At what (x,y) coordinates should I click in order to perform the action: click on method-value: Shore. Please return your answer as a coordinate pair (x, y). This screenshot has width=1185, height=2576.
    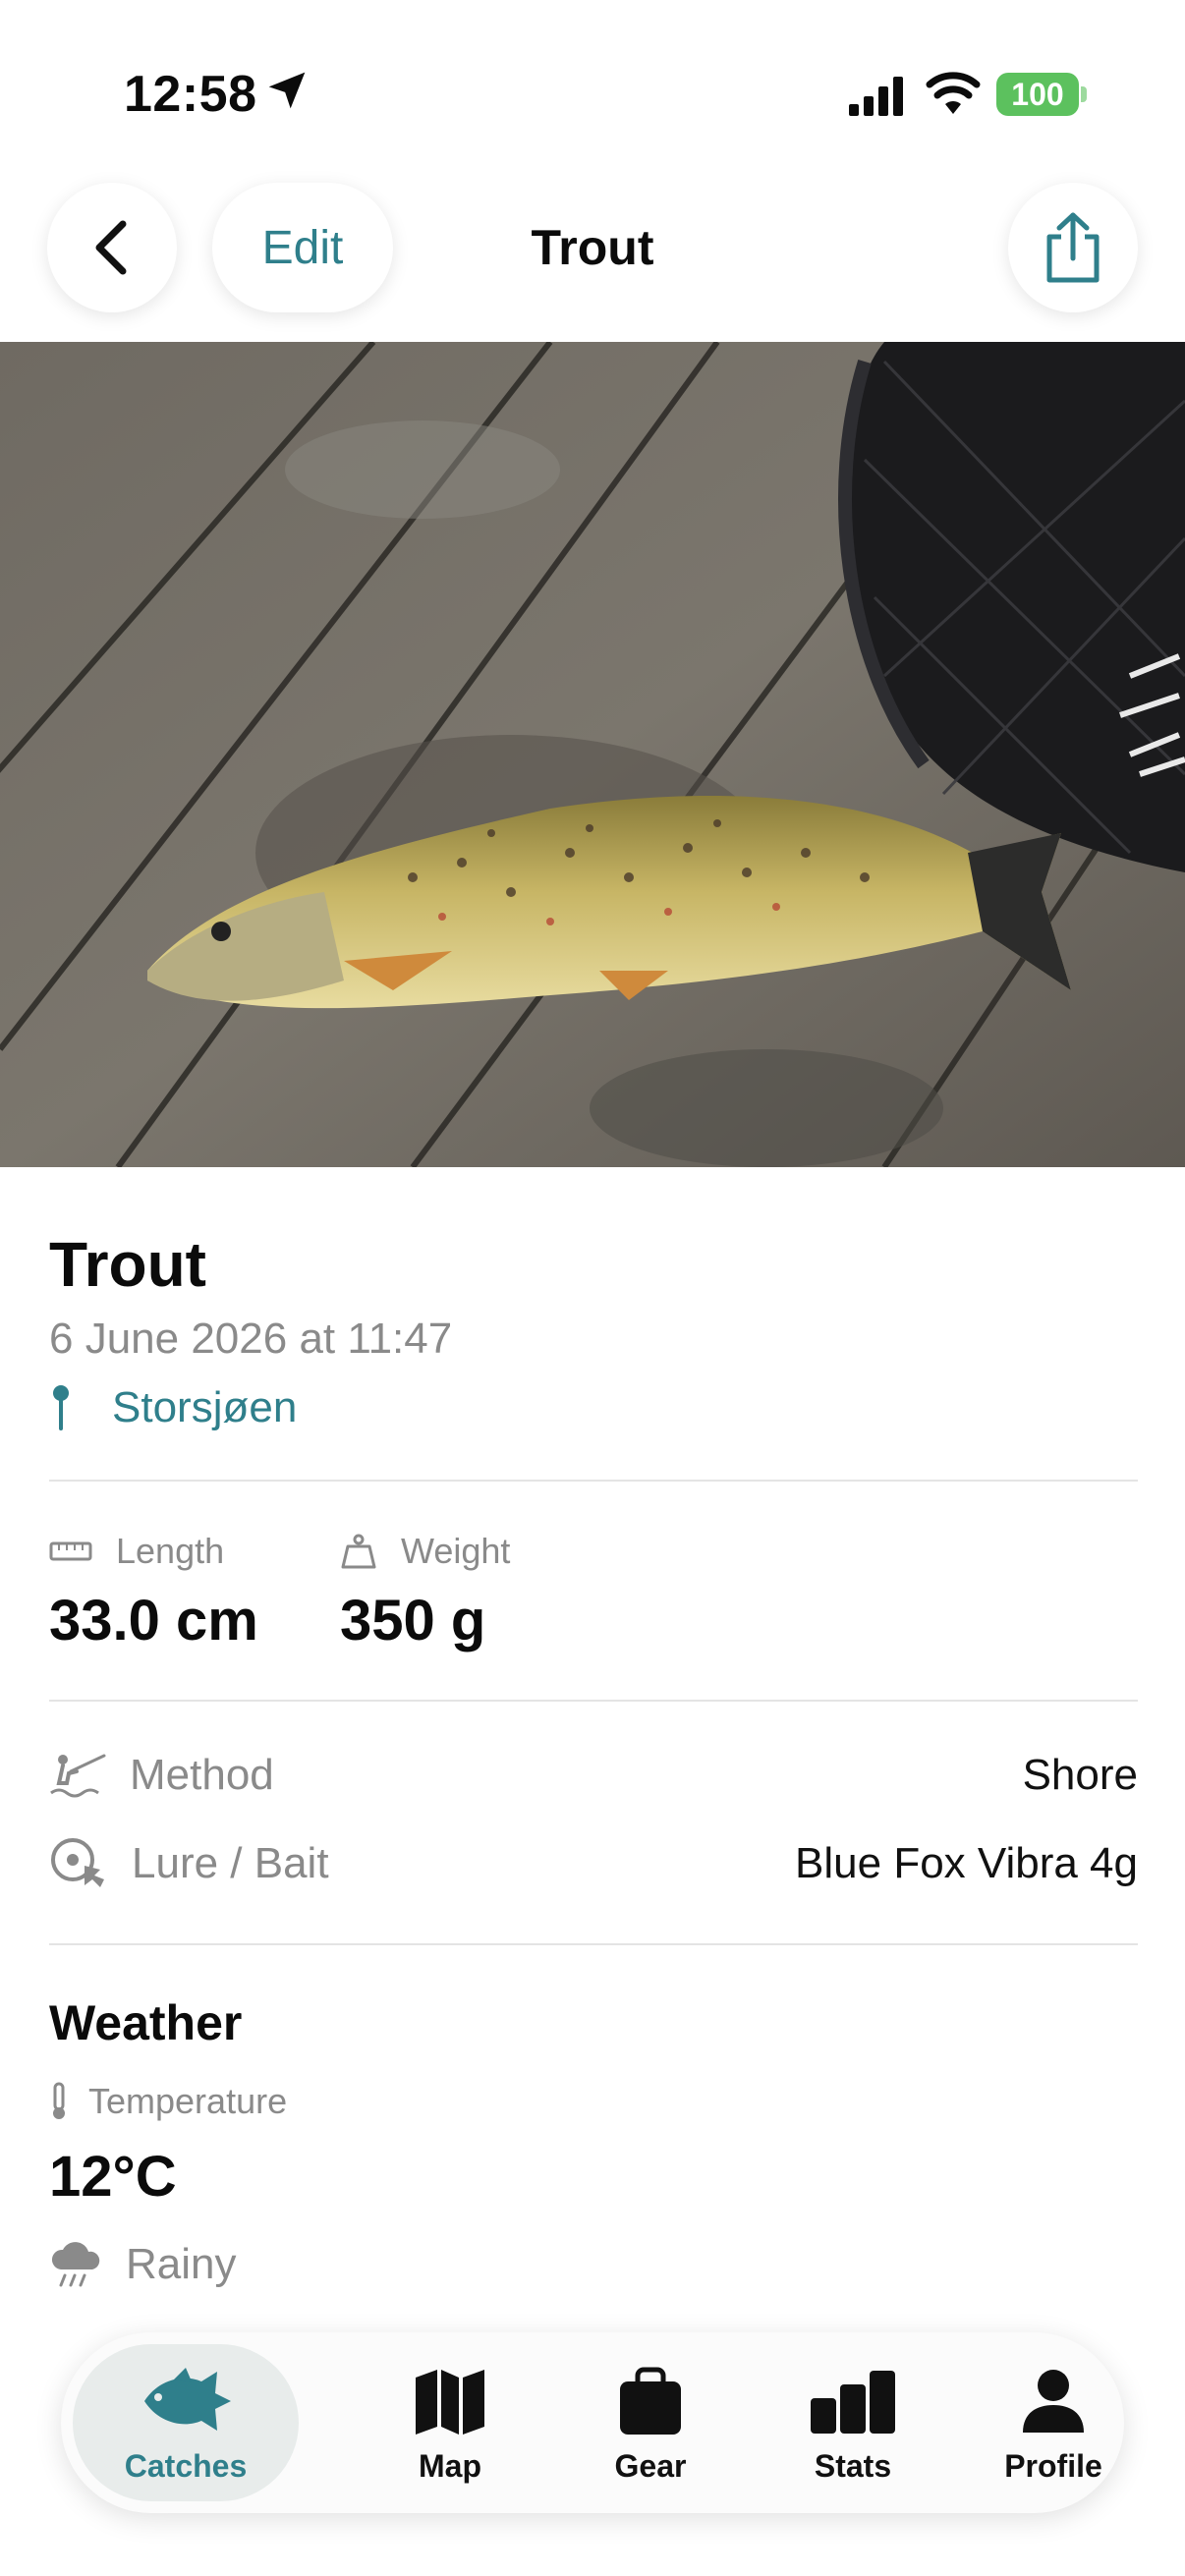
    Looking at the image, I should click on (1080, 1775).